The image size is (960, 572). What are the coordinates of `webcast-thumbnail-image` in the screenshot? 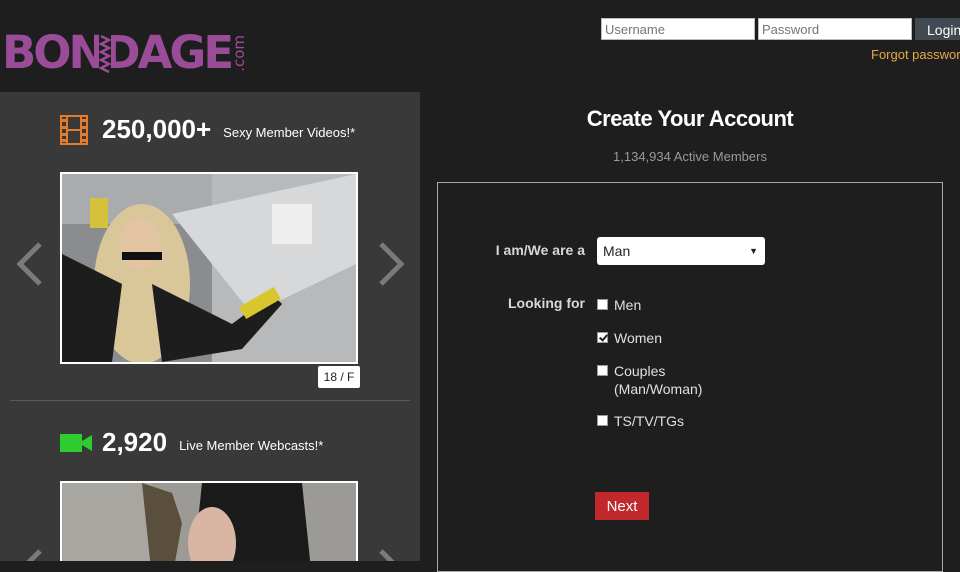 It's located at (209, 522).